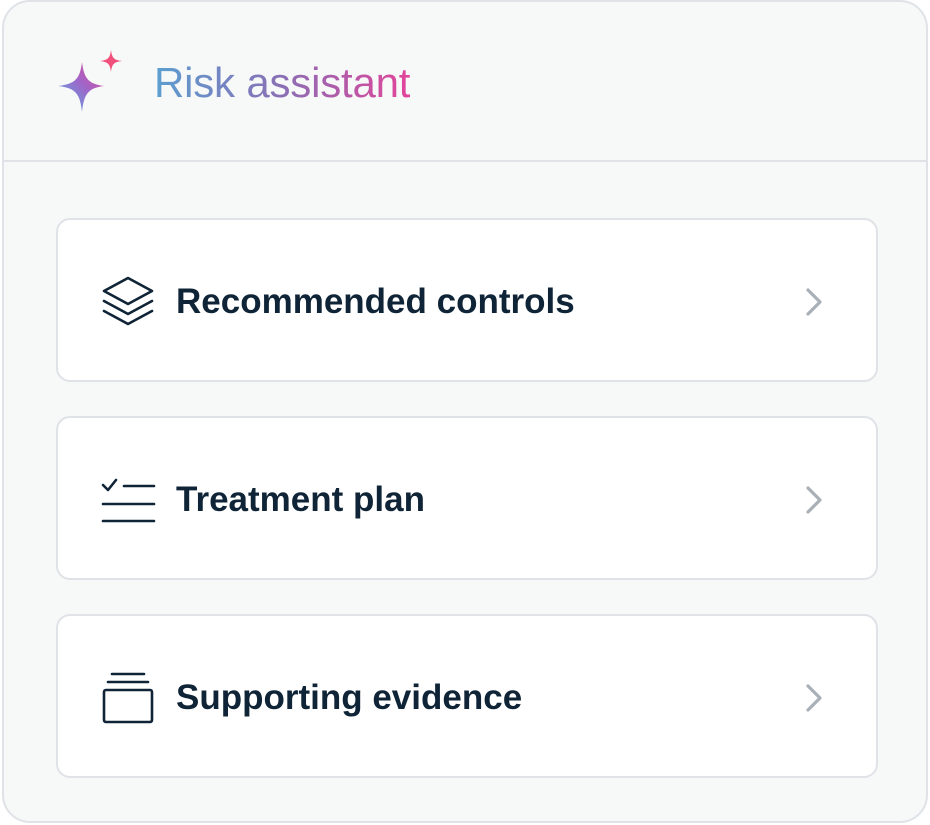 The height and width of the screenshot is (825, 930). What do you see at coordinates (128, 698) in the screenshot?
I see `stack-icon` at bounding box center [128, 698].